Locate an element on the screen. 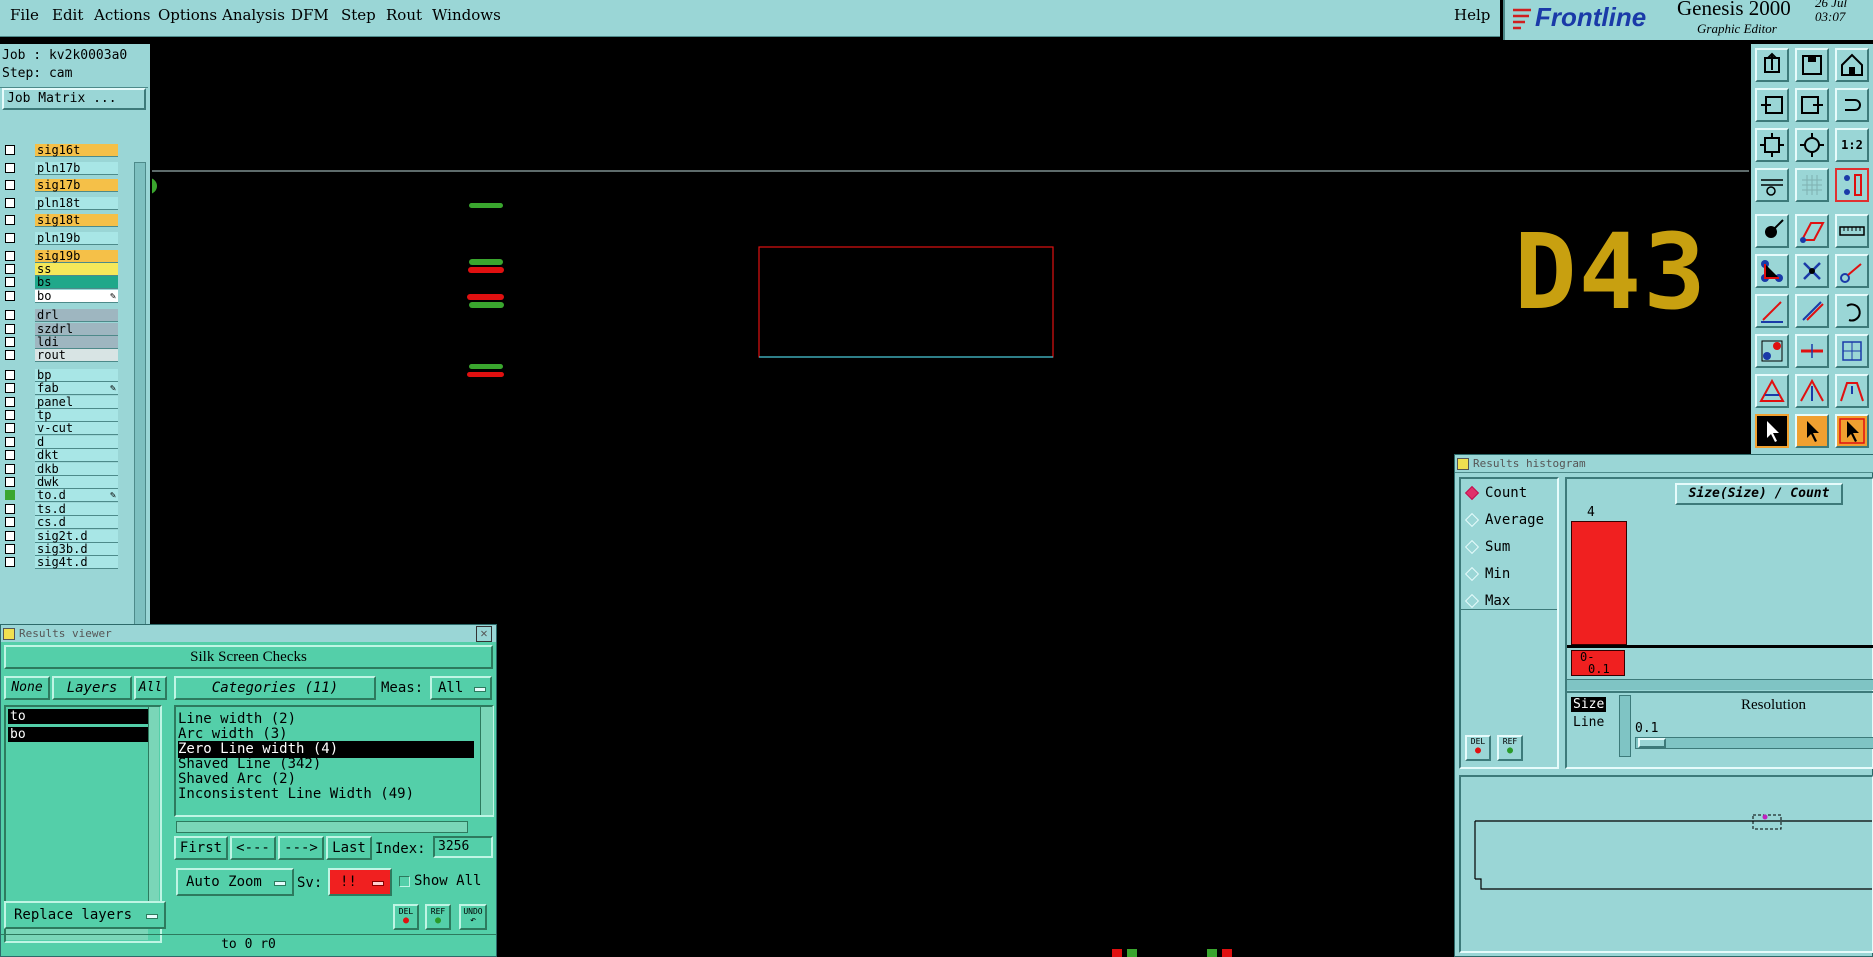  menu-options: Options is located at coordinates (187, 15).